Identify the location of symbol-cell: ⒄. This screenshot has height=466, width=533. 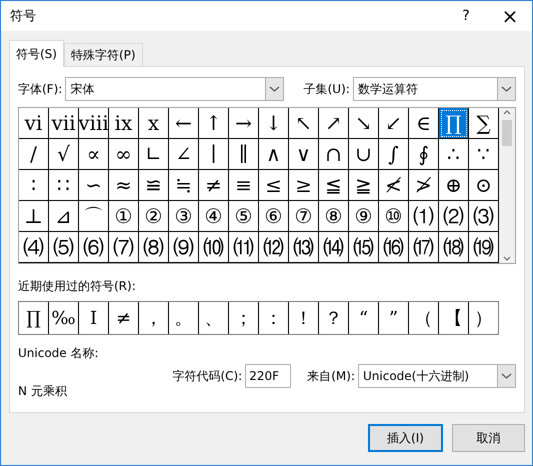
(424, 247).